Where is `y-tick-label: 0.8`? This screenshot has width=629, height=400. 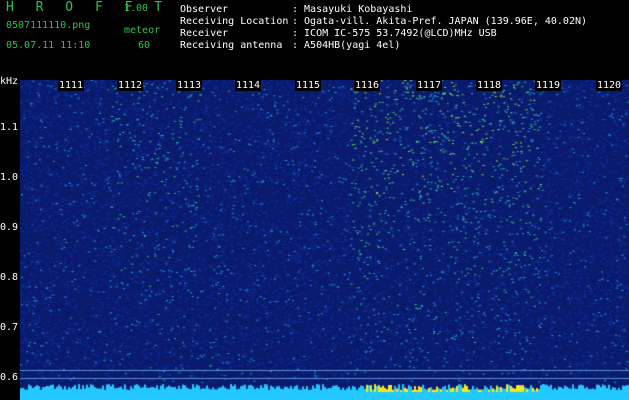
y-tick-label: 0.8 is located at coordinates (9, 277).